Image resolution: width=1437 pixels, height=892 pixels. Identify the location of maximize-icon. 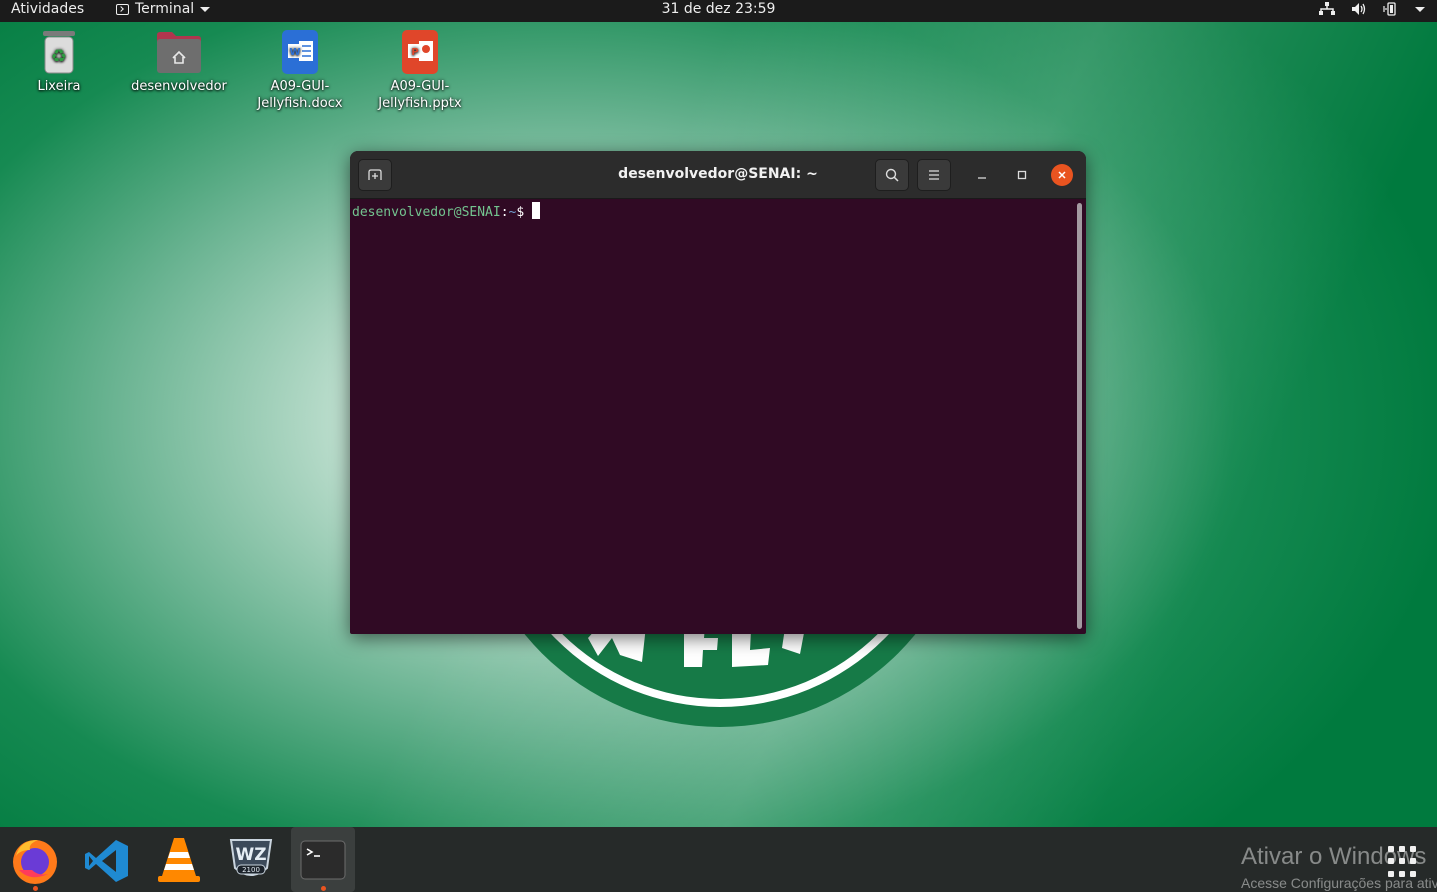
(1022, 175).